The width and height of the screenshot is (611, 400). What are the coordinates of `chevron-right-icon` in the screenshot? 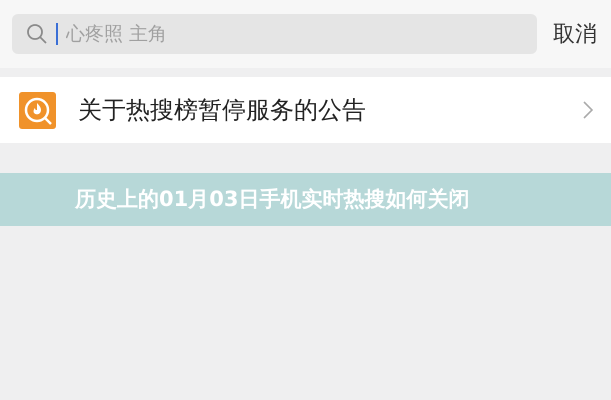 It's located at (588, 110).